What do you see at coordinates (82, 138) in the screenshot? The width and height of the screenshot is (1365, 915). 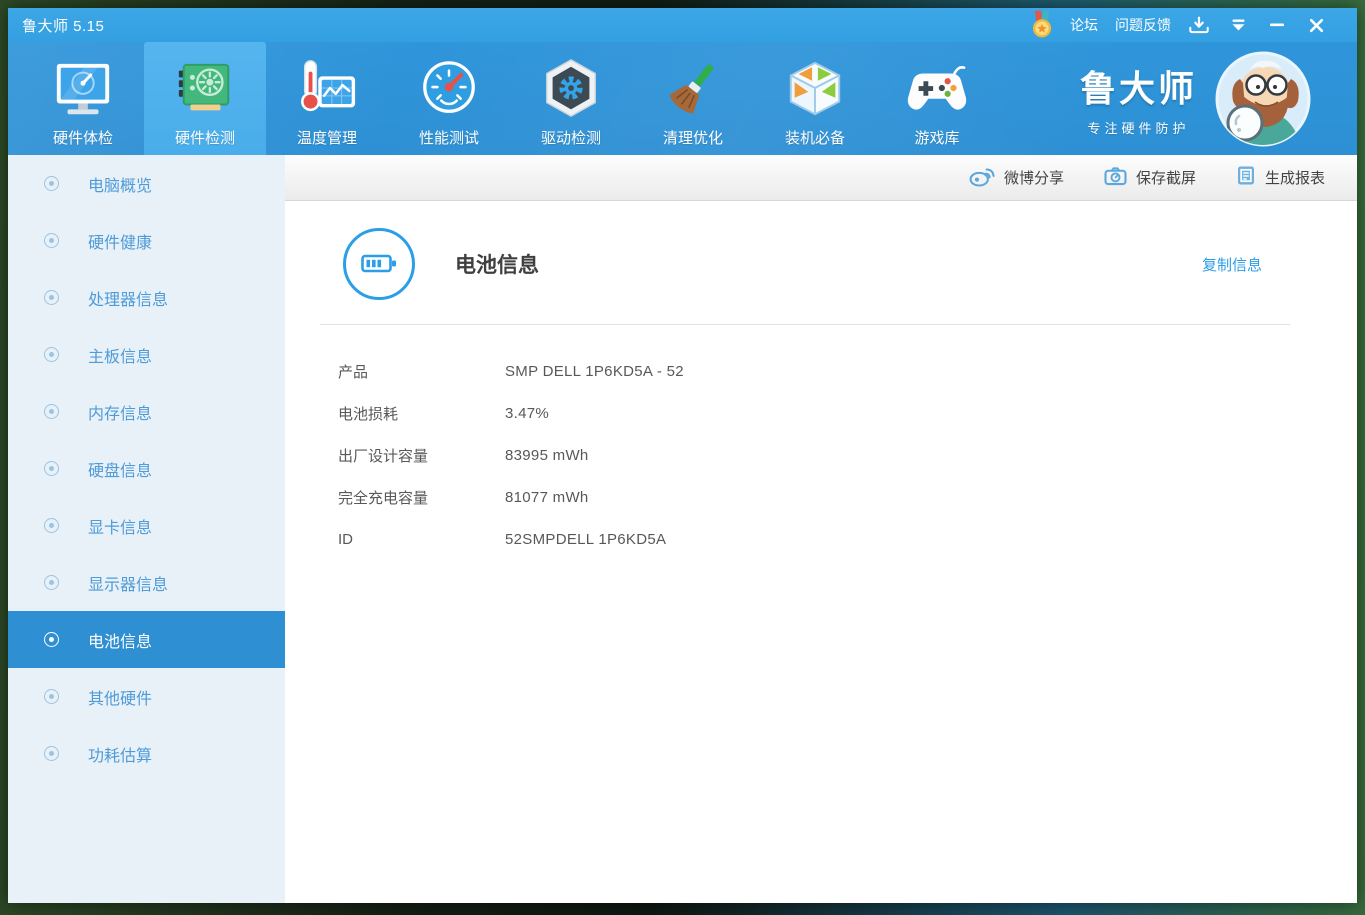 I see `toolbar-item-label: 硬件体检` at bounding box center [82, 138].